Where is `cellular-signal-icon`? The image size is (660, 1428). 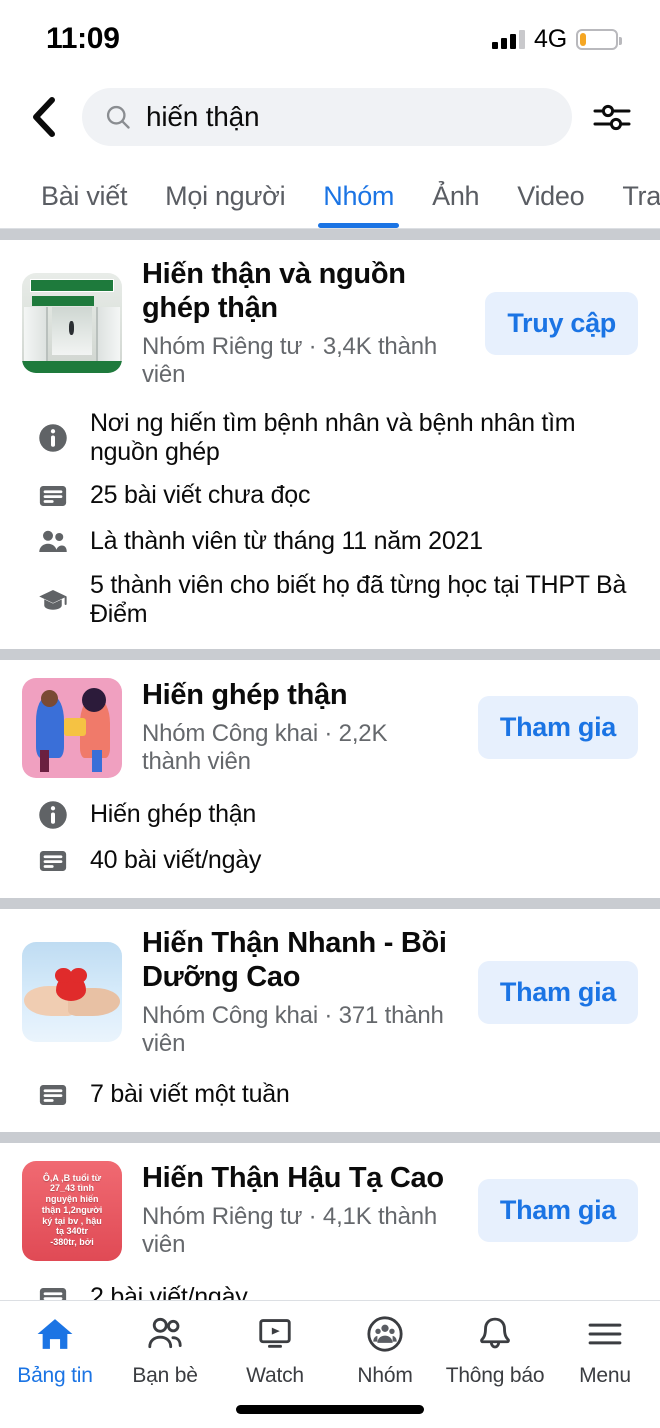
cellular-signal-icon is located at coordinates (509, 39).